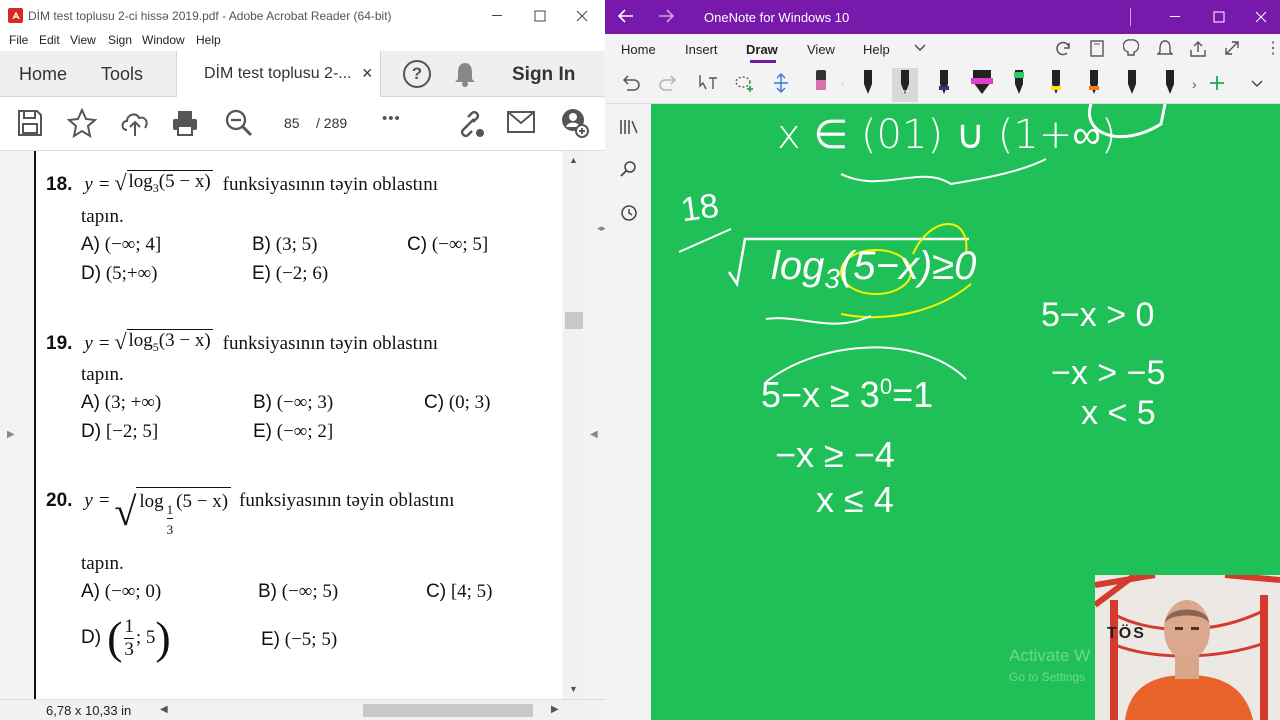 Image resolution: width=1280 pixels, height=720 pixels. What do you see at coordinates (164, 709) in the screenshot?
I see `scroll-left-icon: ◀` at bounding box center [164, 709].